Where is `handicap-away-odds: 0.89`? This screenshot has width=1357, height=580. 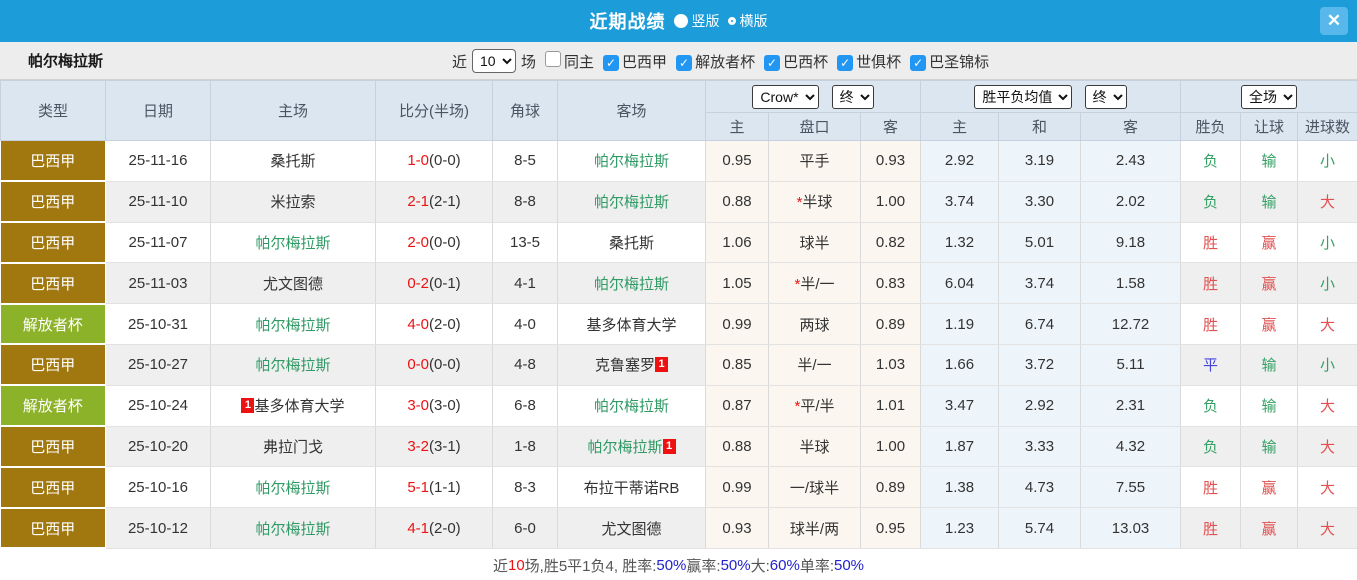
handicap-away-odds: 0.89 is located at coordinates (890, 487).